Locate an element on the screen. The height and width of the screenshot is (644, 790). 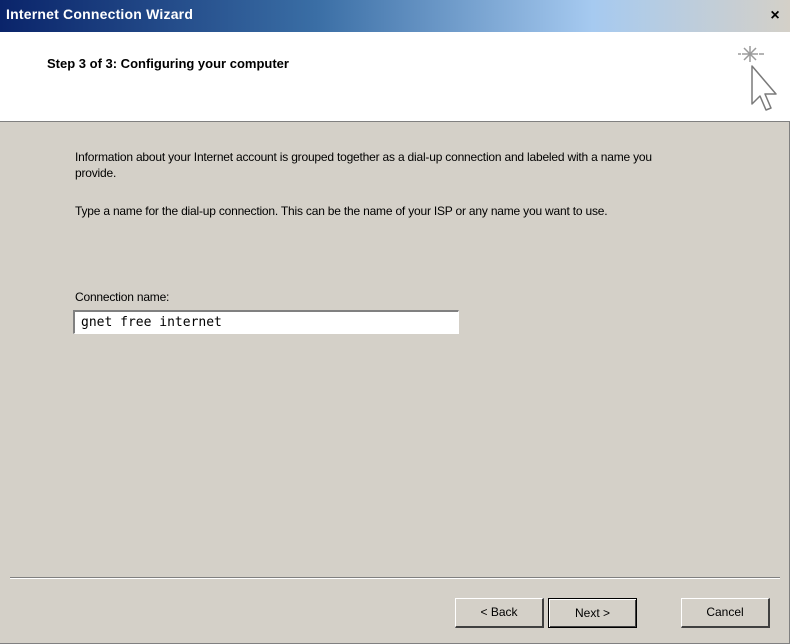
wizard-header: Step 3 of 3: Configuring your computer is located at coordinates (395, 77).